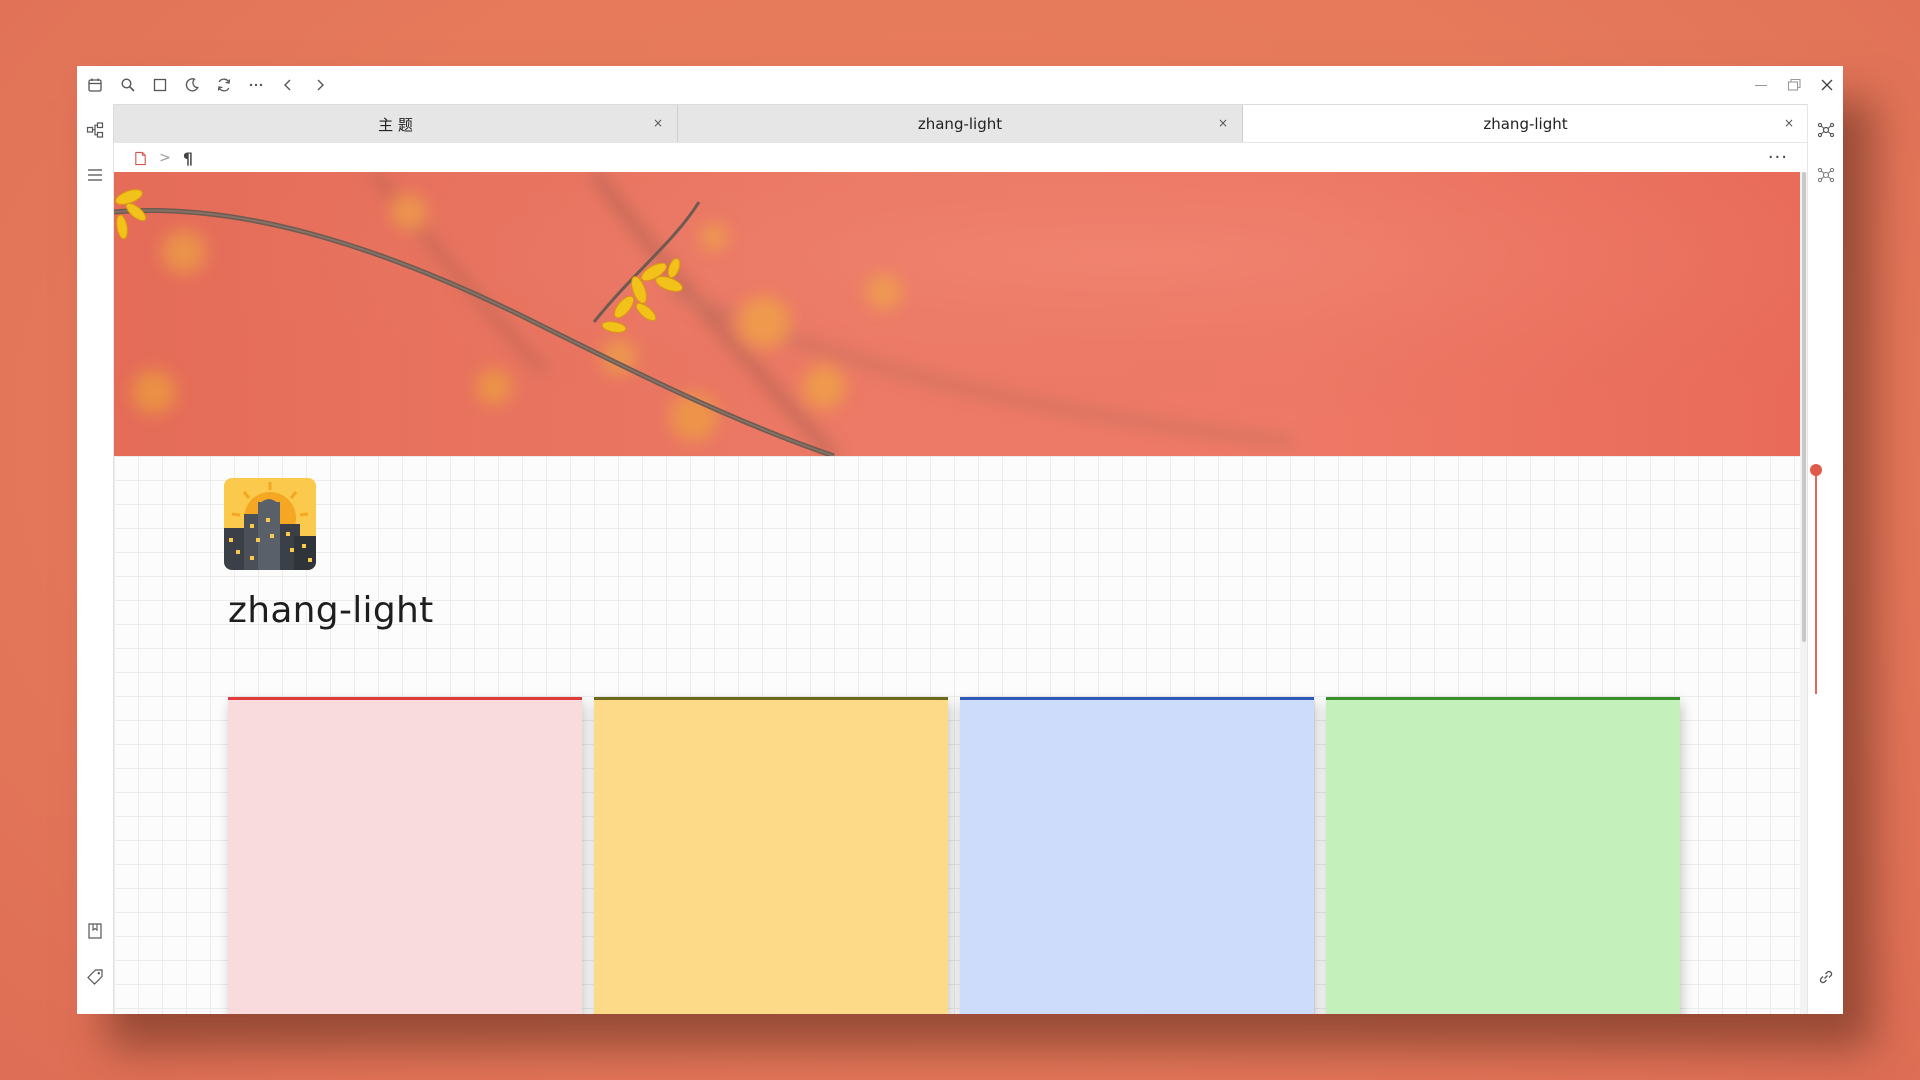 Image resolution: width=1920 pixels, height=1080 pixels. I want to click on tag-icon, so click(95, 977).